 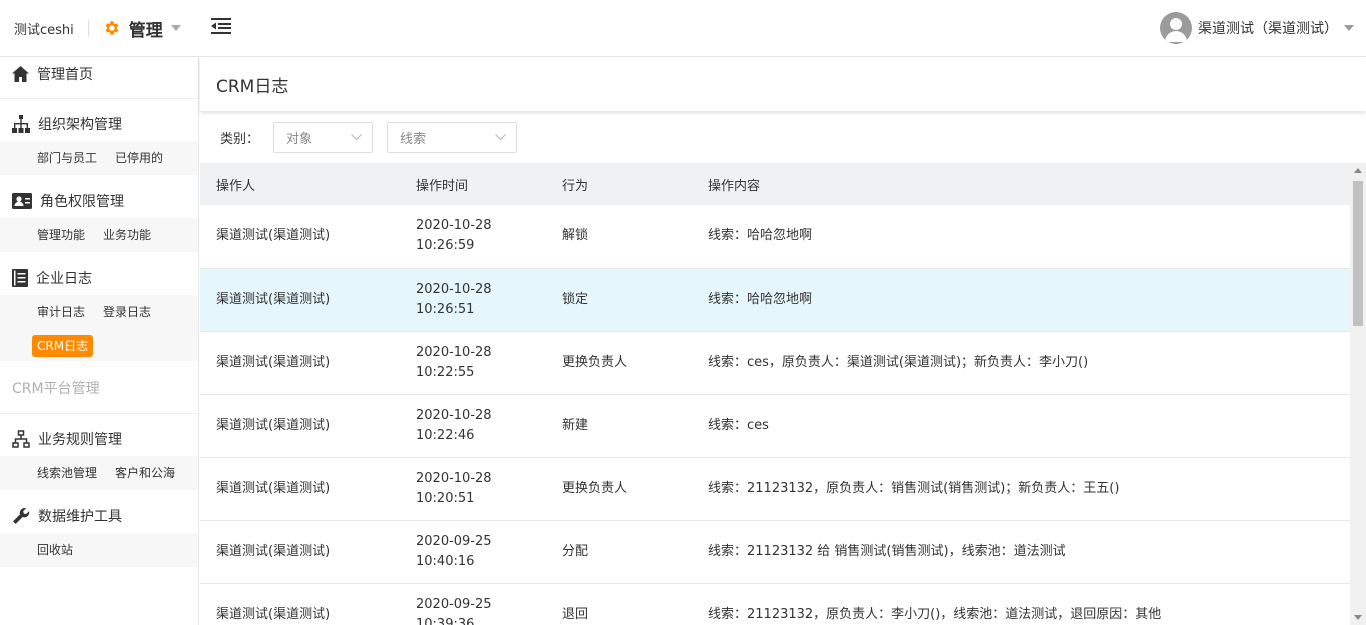 What do you see at coordinates (445, 561) in the screenshot?
I see `time-text: 10:40:16` at bounding box center [445, 561].